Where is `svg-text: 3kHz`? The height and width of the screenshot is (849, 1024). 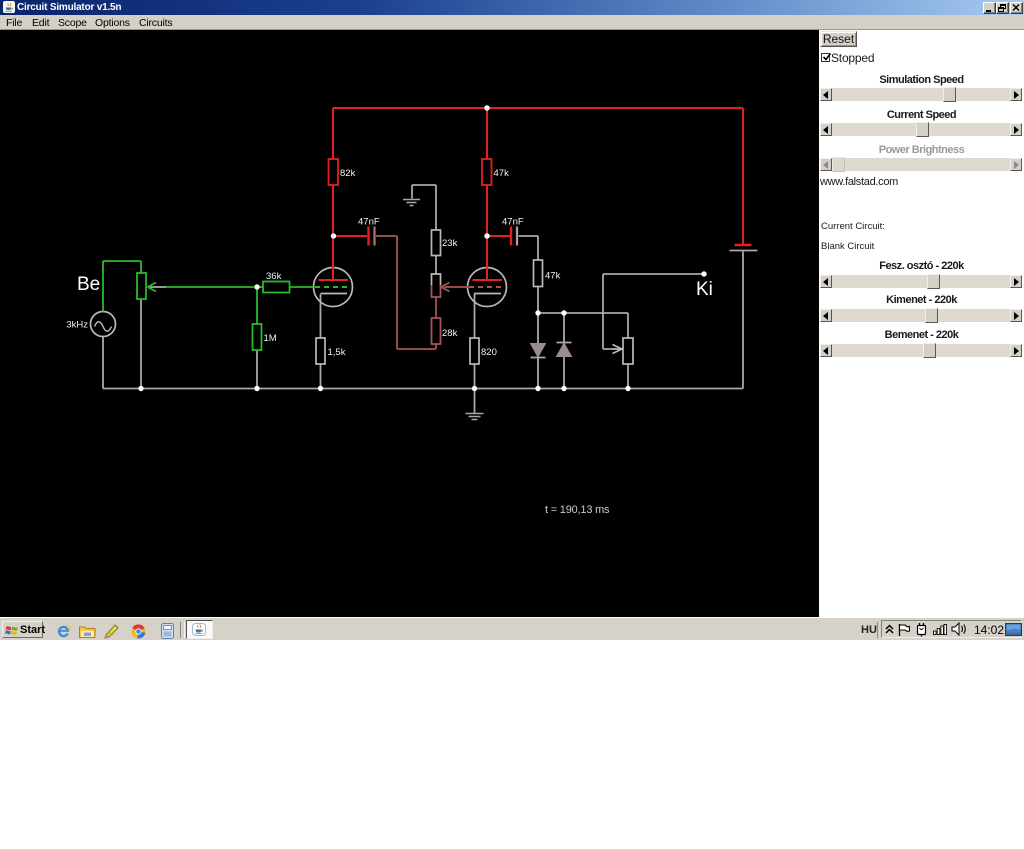 svg-text: 3kHz is located at coordinates (77, 325).